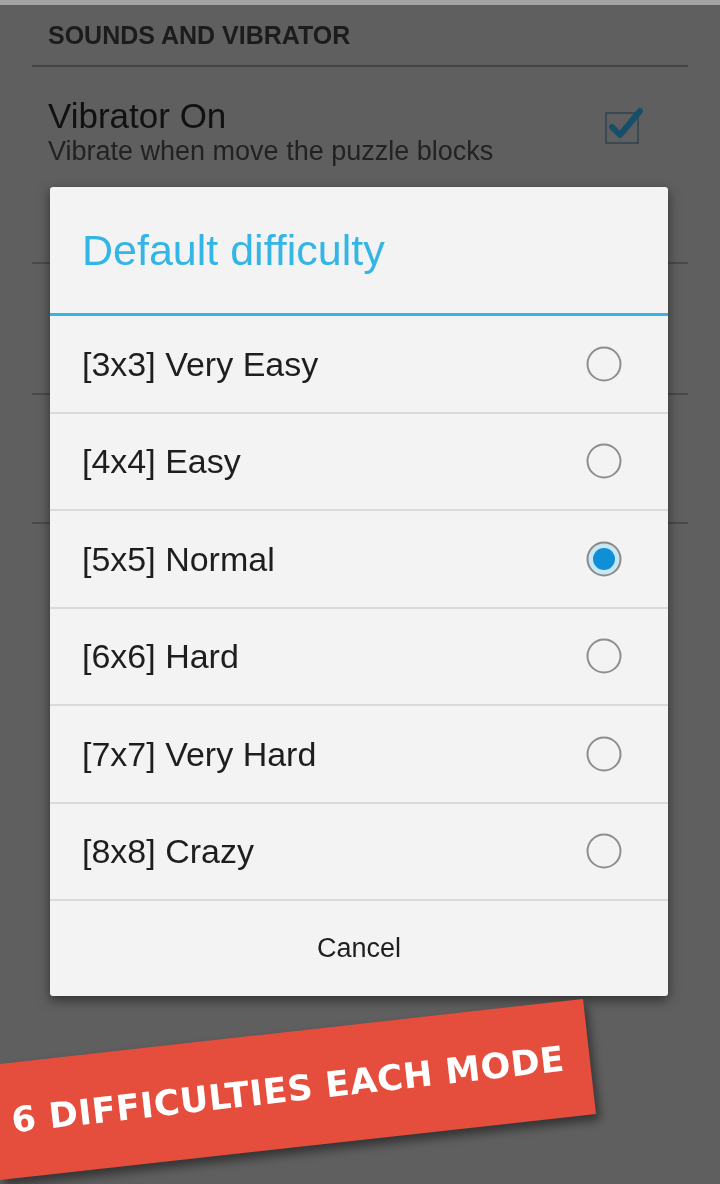  Describe the element at coordinates (233, 250) in the screenshot. I see `dialog-title: Default difficulty` at that location.